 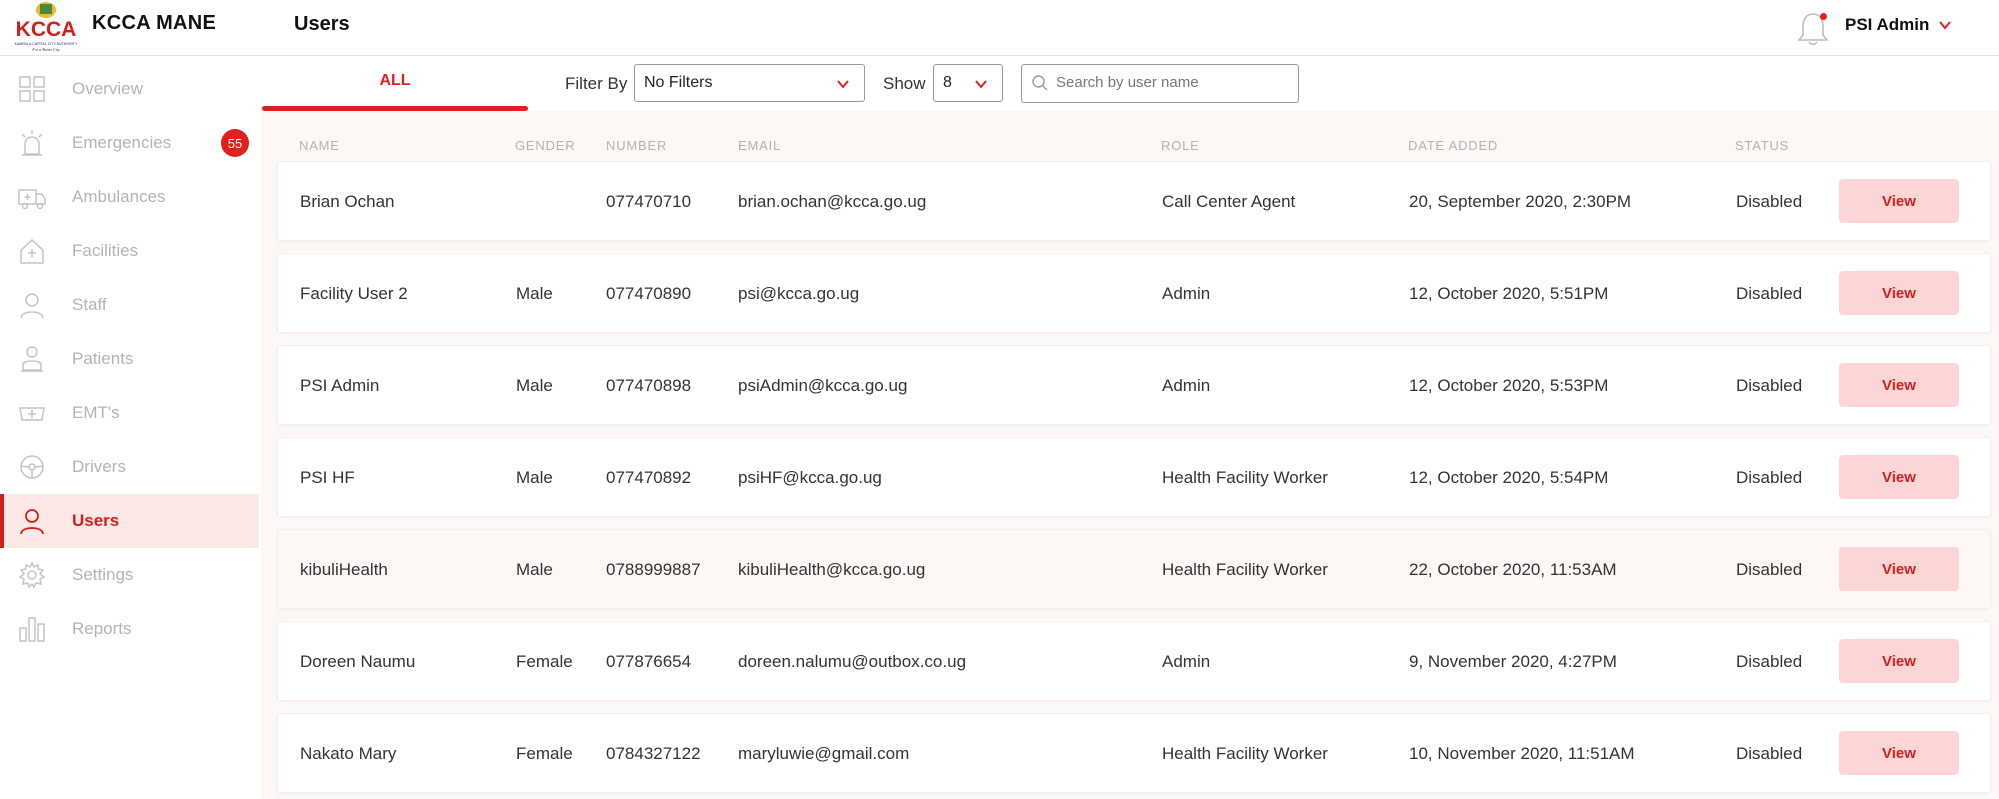 I want to click on sidebar-item-staff: Staff, so click(x=129, y=305).